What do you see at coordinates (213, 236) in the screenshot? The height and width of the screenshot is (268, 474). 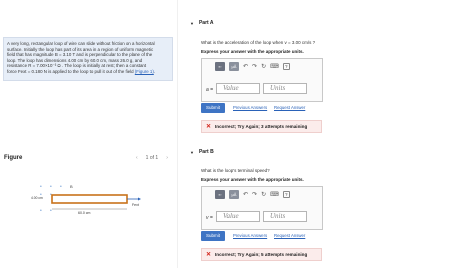 I see `part-b-submit-button: Submit` at bounding box center [213, 236].